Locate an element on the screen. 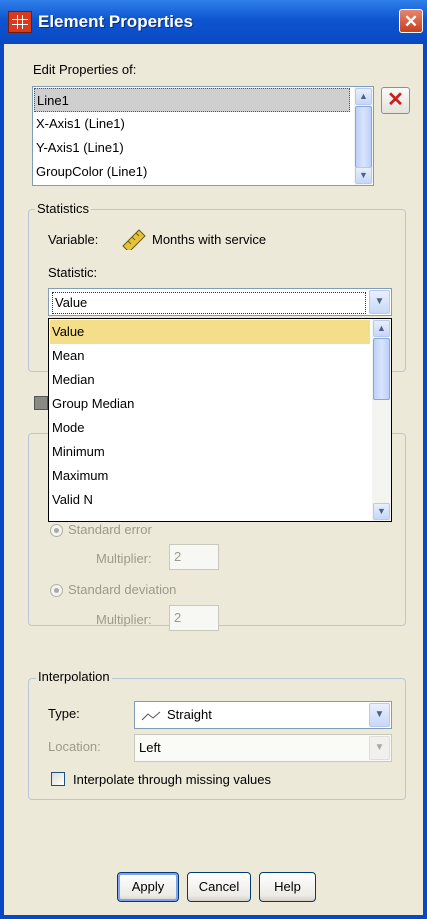 This screenshot has height=919, width=427. list-item-groupcolor: GroupColor (Line1) is located at coordinates (193, 172).